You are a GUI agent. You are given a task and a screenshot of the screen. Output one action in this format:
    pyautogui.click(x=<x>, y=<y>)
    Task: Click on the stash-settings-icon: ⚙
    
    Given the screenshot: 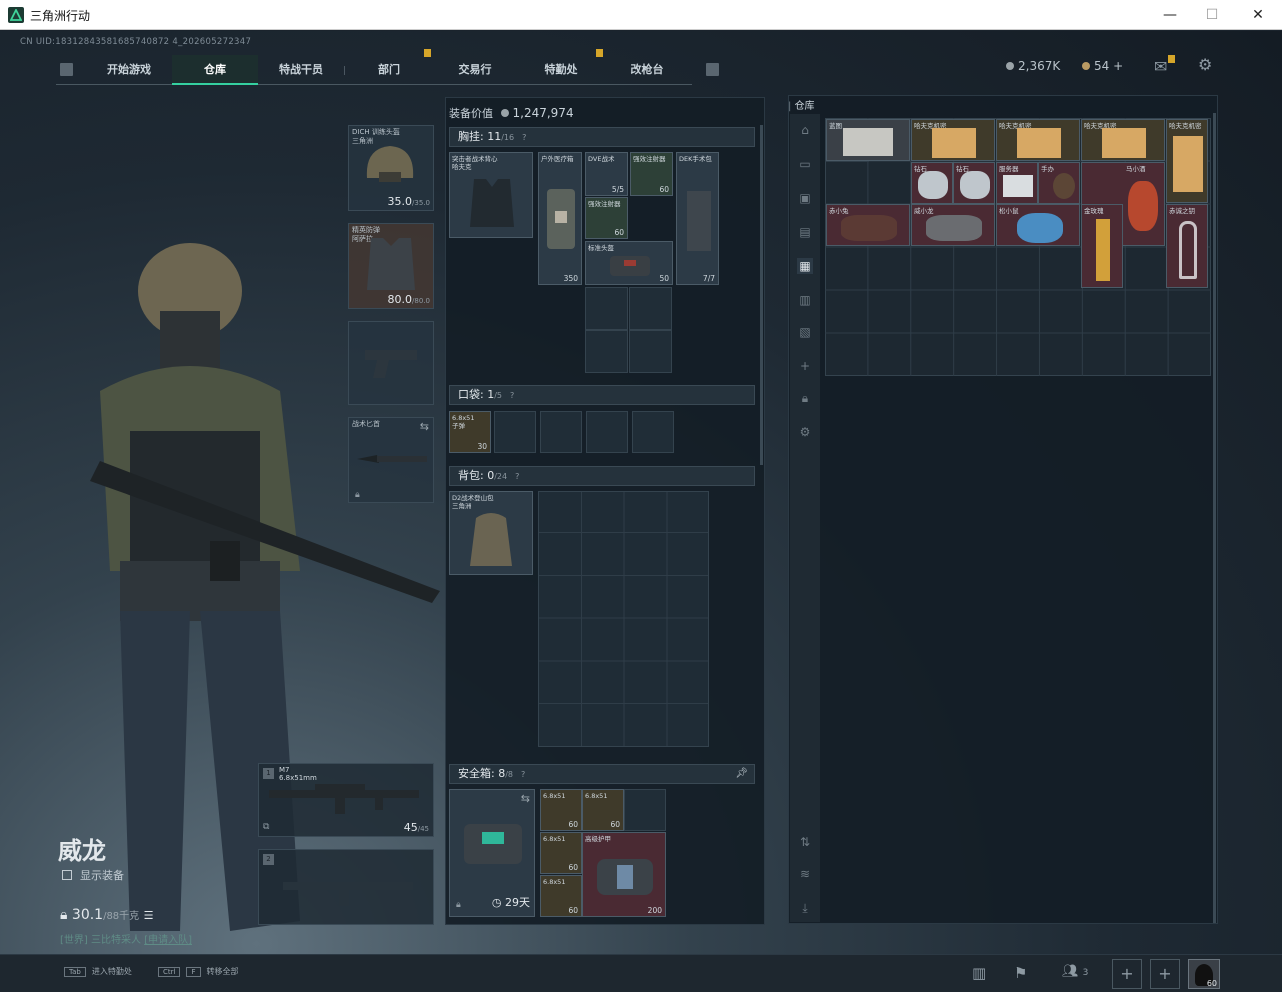 What is the action you would take?
    pyautogui.click(x=805, y=432)
    